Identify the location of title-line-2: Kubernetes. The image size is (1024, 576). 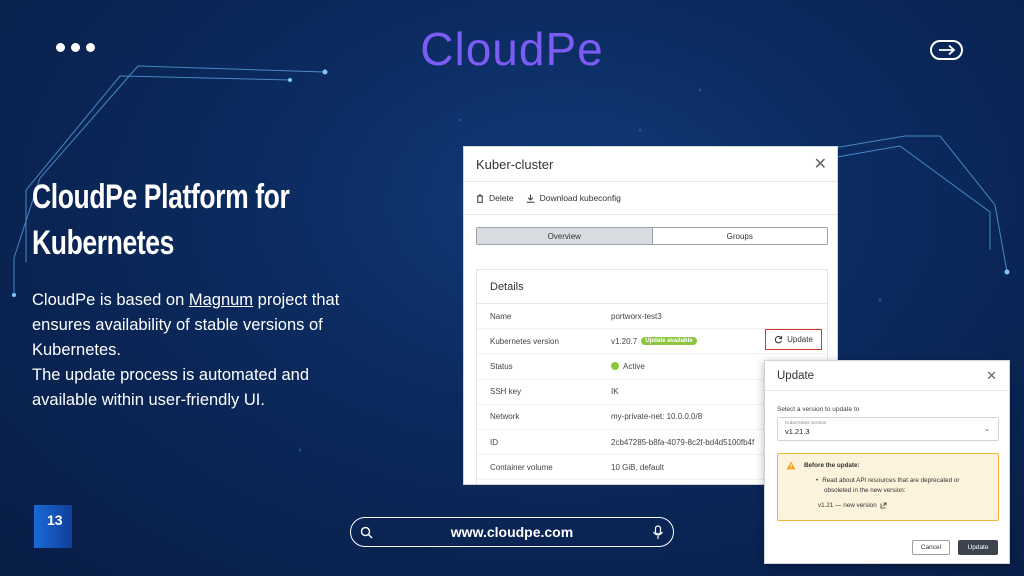
(103, 243).